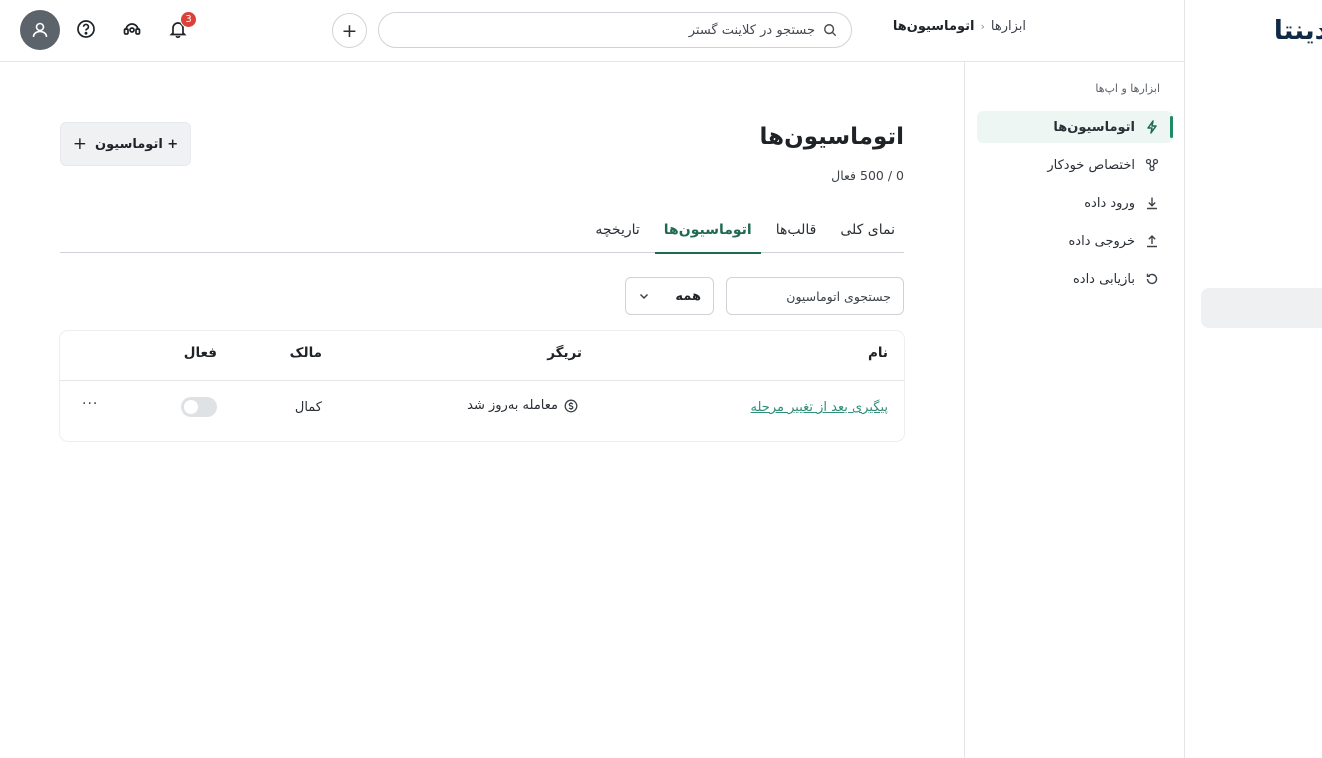  What do you see at coordinates (188, 19) in the screenshot?
I see `notification-badge: 3` at bounding box center [188, 19].